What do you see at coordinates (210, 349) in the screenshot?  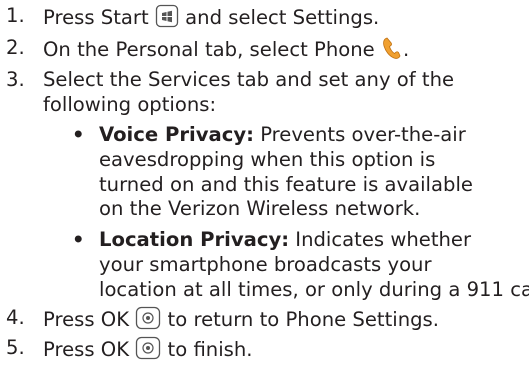 I see `step-text: to finish.` at bounding box center [210, 349].